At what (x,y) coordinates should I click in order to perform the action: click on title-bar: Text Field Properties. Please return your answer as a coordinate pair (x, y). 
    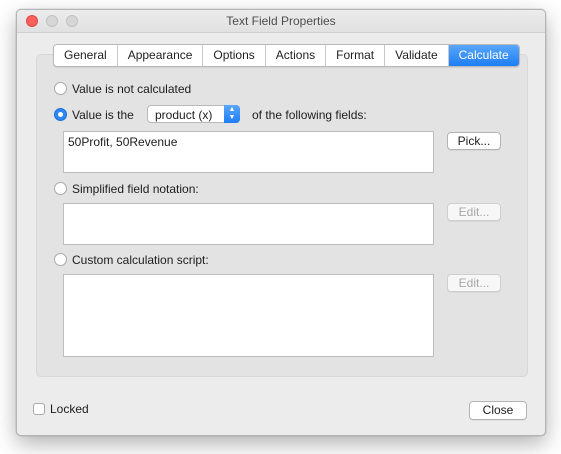
    Looking at the image, I should click on (281, 21).